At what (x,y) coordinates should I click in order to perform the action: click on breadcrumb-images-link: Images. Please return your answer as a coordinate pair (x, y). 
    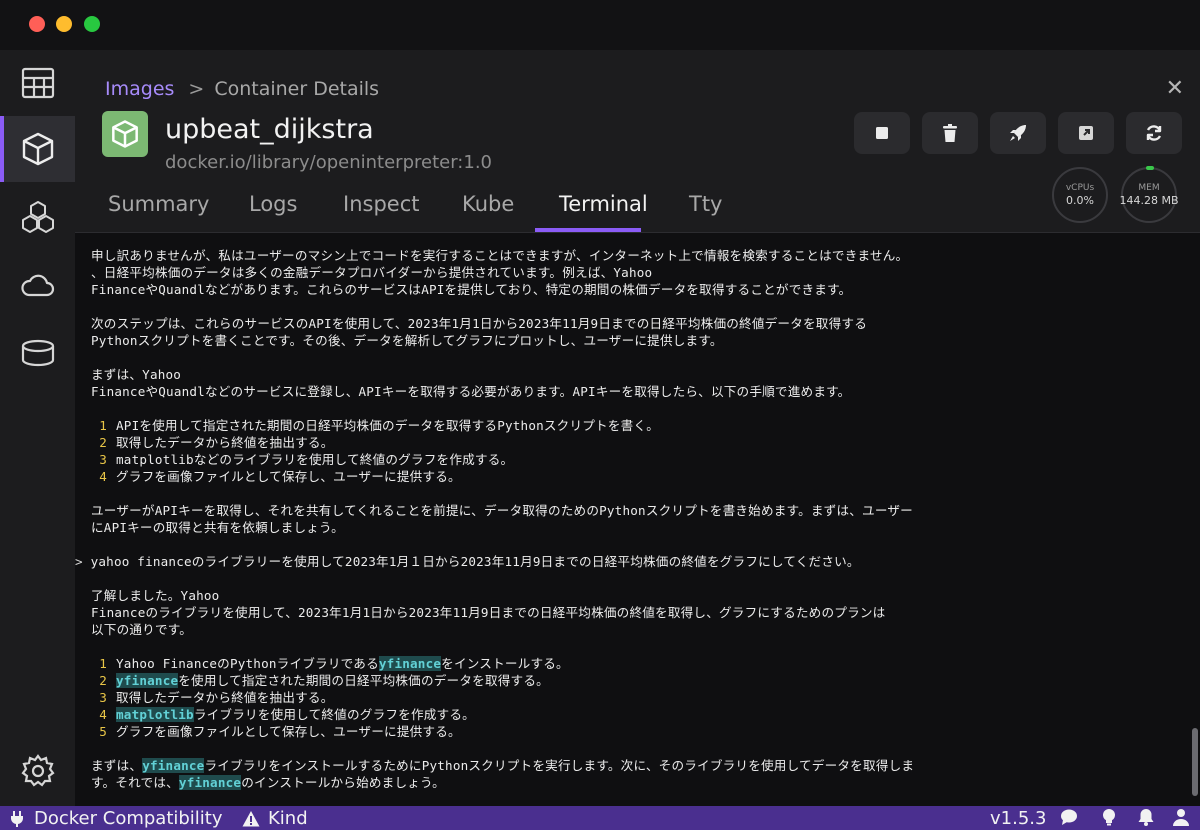
    Looking at the image, I should click on (139, 89).